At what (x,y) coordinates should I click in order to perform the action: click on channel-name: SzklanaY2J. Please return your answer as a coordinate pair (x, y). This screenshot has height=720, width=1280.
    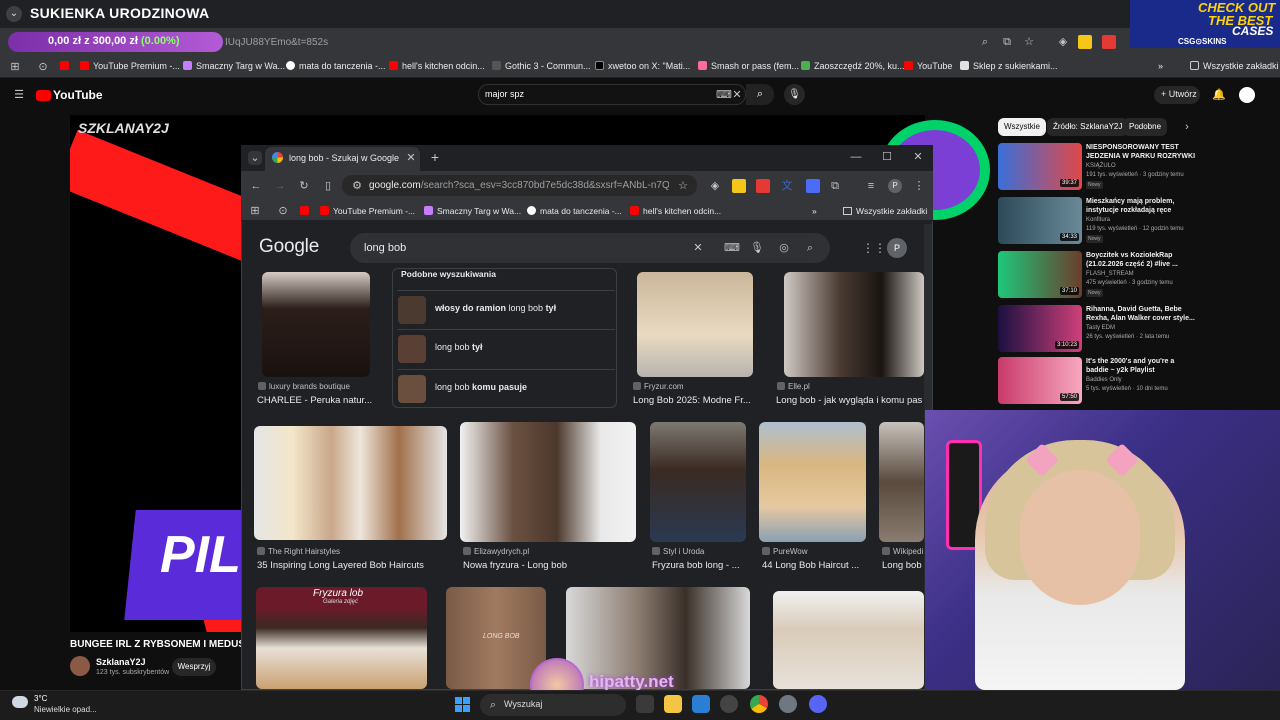
    Looking at the image, I should click on (121, 662).